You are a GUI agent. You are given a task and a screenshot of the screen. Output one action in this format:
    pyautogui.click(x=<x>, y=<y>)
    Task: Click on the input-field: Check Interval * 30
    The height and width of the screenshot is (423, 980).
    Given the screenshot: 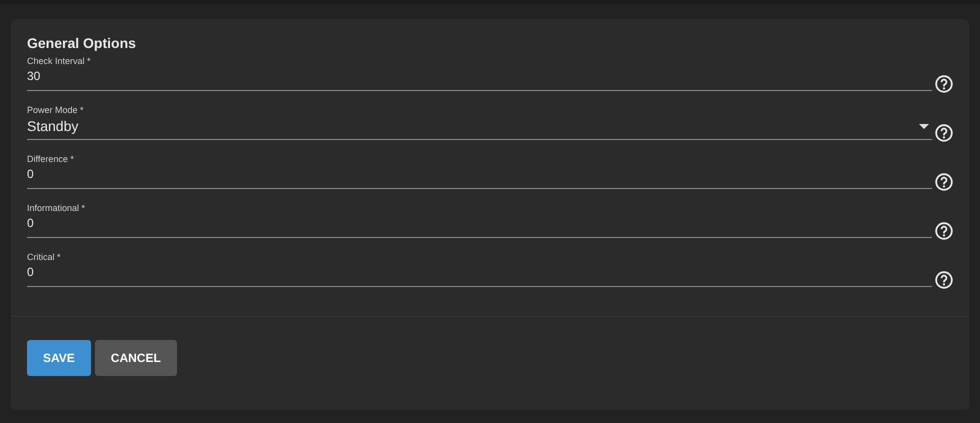 What is the action you would take?
    pyautogui.click(x=479, y=72)
    